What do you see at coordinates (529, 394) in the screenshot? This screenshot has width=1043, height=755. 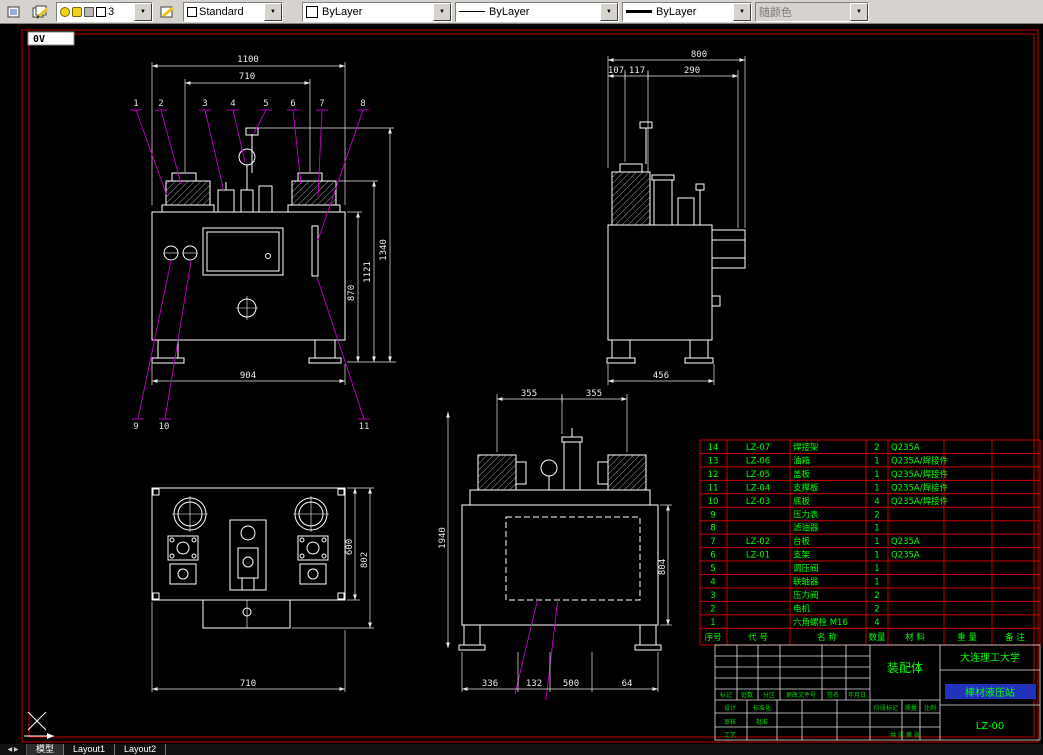 I see `dim-section-t1: 355` at bounding box center [529, 394].